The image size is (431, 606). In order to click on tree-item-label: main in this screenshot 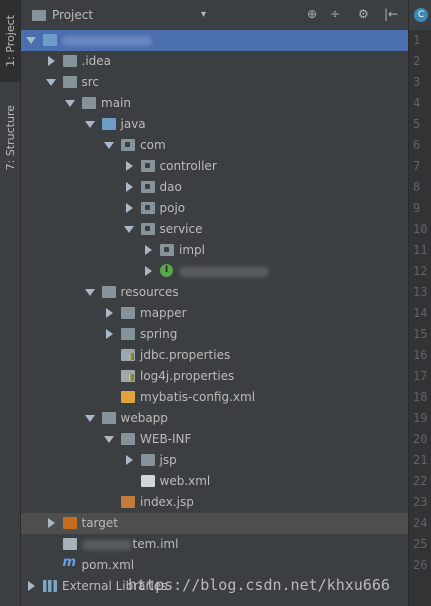, I will do `click(116, 103)`.